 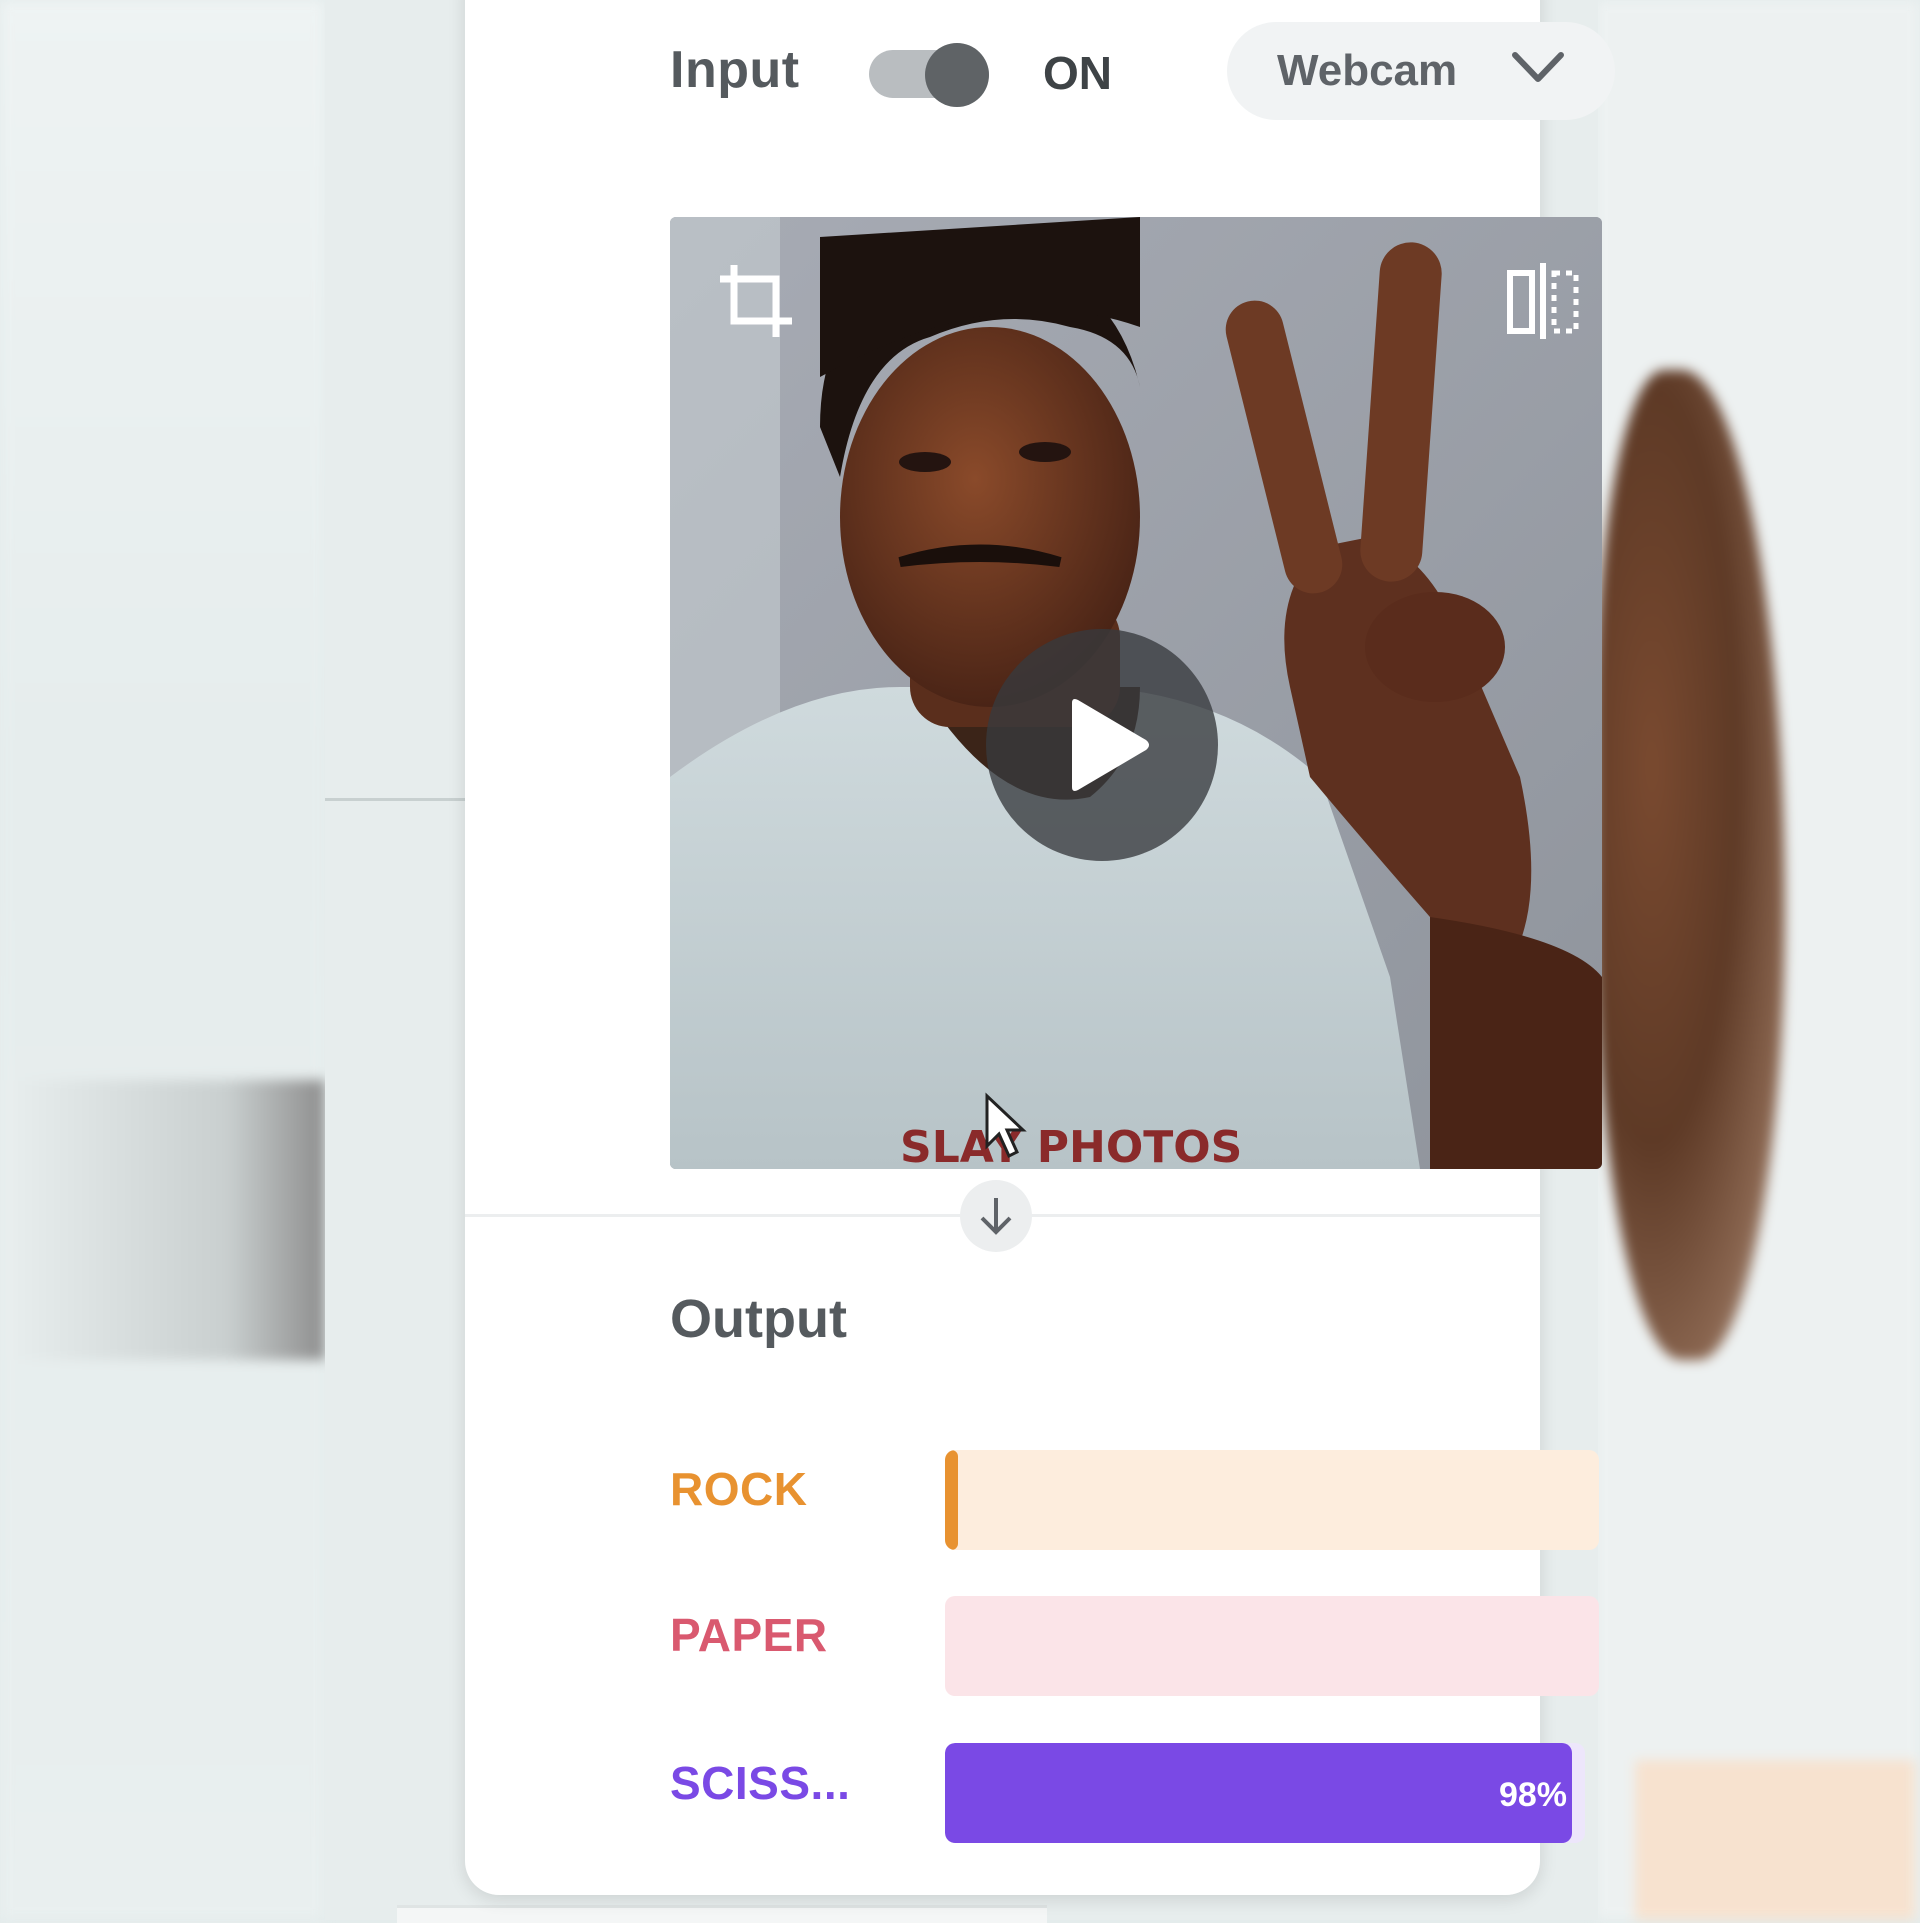 What do you see at coordinates (1272, 1646) in the screenshot?
I see `confidence-bar-paper` at bounding box center [1272, 1646].